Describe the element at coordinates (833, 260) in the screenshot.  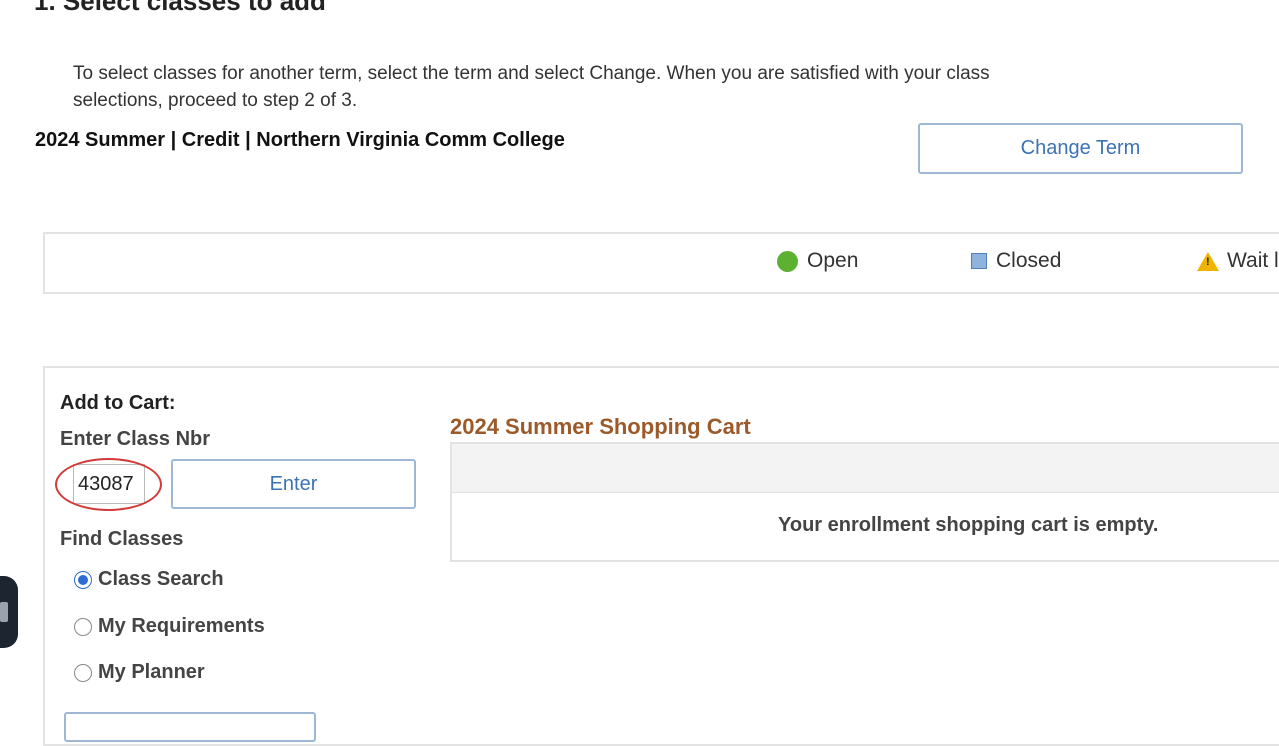
I see `legend-open-label: Open` at that location.